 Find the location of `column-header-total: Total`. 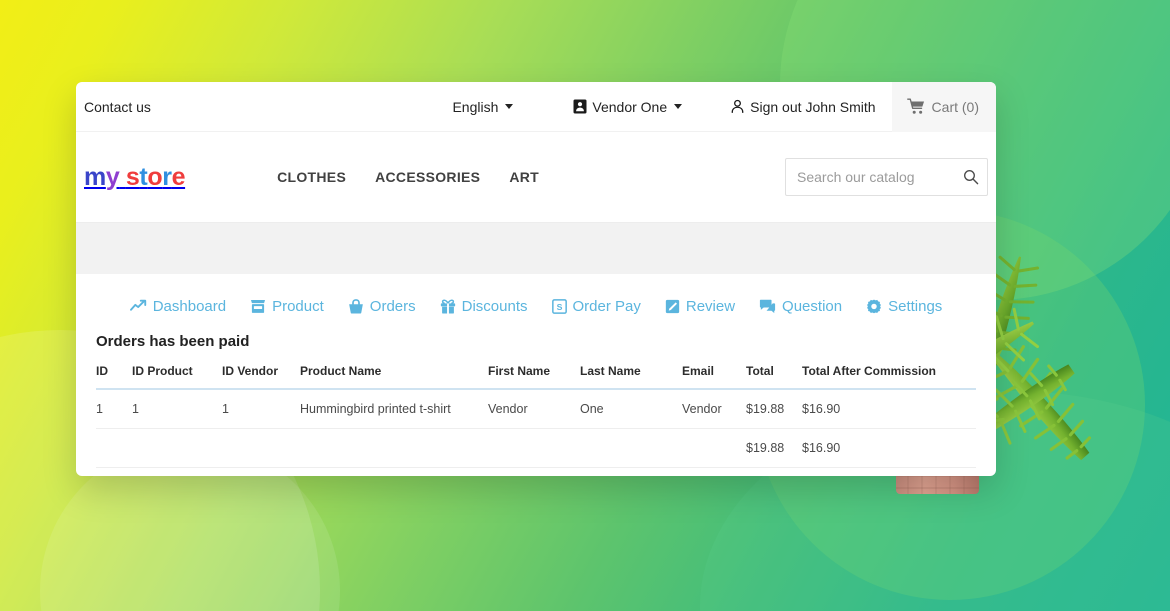

column-header-total: Total is located at coordinates (774, 377).